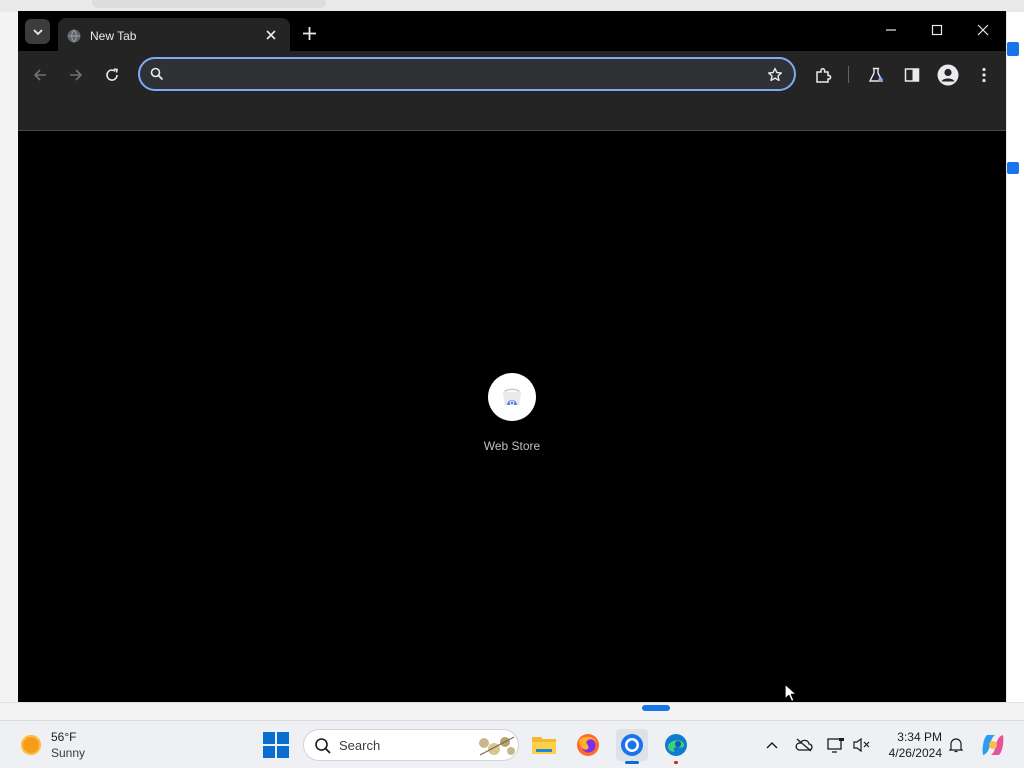  I want to click on chrome-icon, so click(632, 745).